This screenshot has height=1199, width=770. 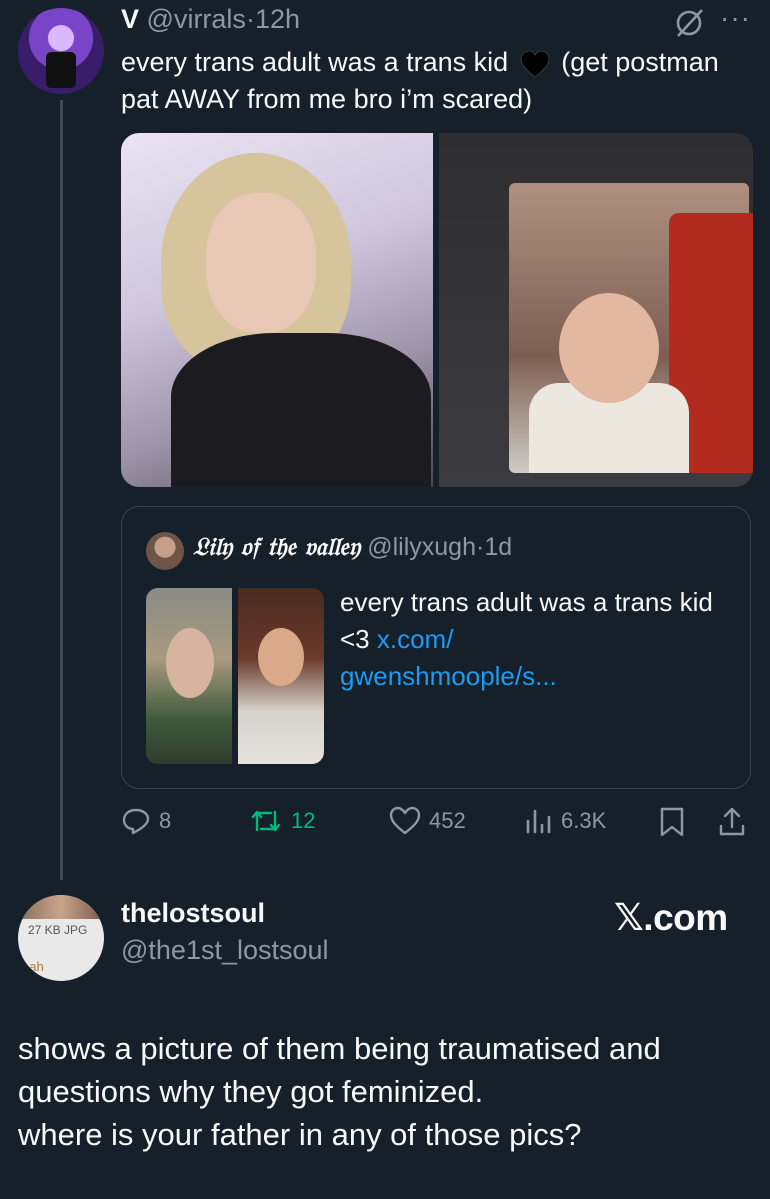 I want to click on reply-button: 8, so click(x=146, y=821).